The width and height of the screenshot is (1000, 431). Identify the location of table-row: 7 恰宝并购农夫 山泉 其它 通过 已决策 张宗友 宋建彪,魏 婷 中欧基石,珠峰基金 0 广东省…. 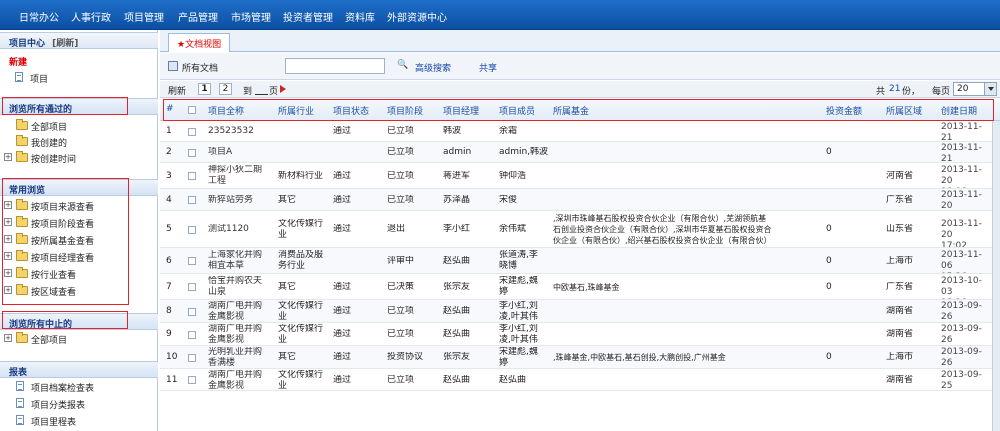
(580, 287).